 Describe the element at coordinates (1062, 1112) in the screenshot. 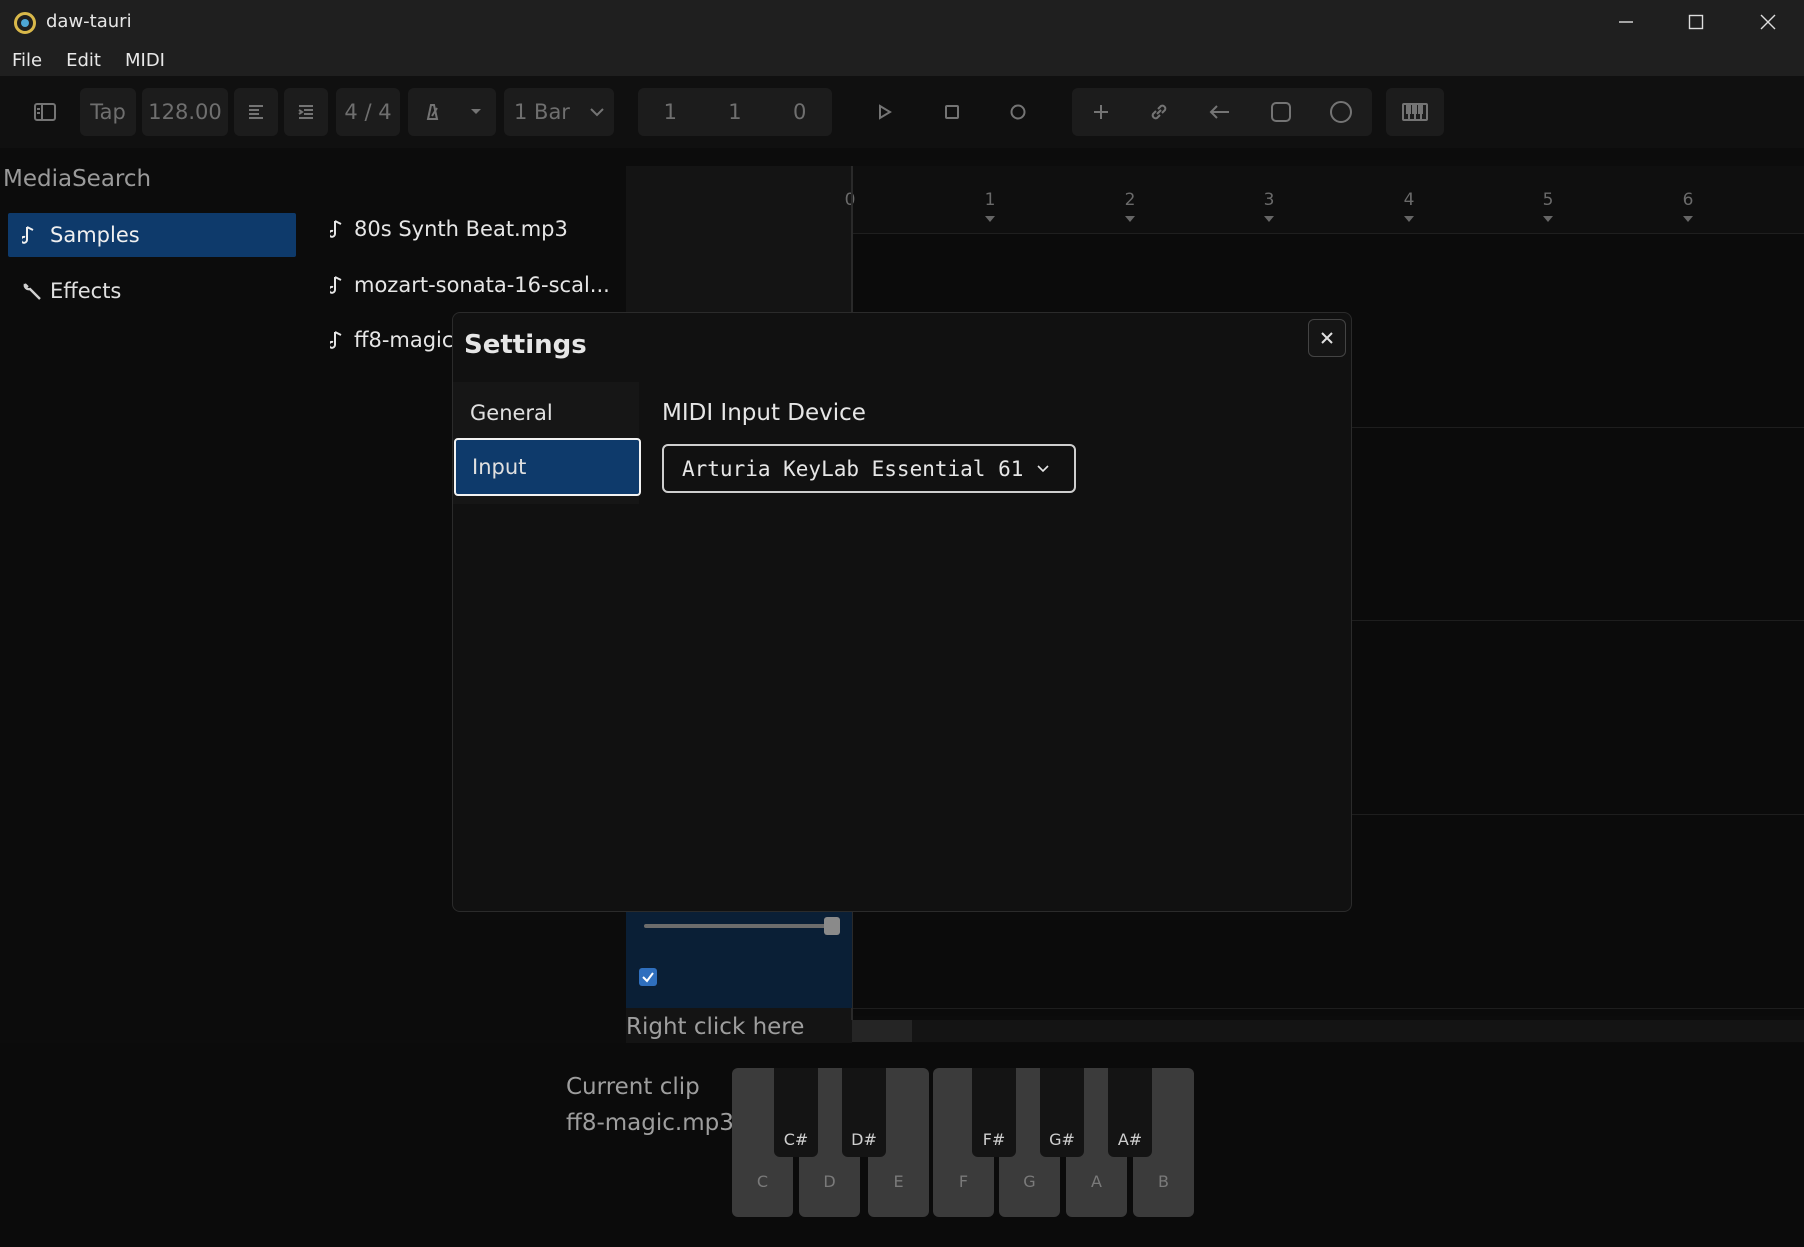

I see `piano-key-g-sharp: G#` at that location.